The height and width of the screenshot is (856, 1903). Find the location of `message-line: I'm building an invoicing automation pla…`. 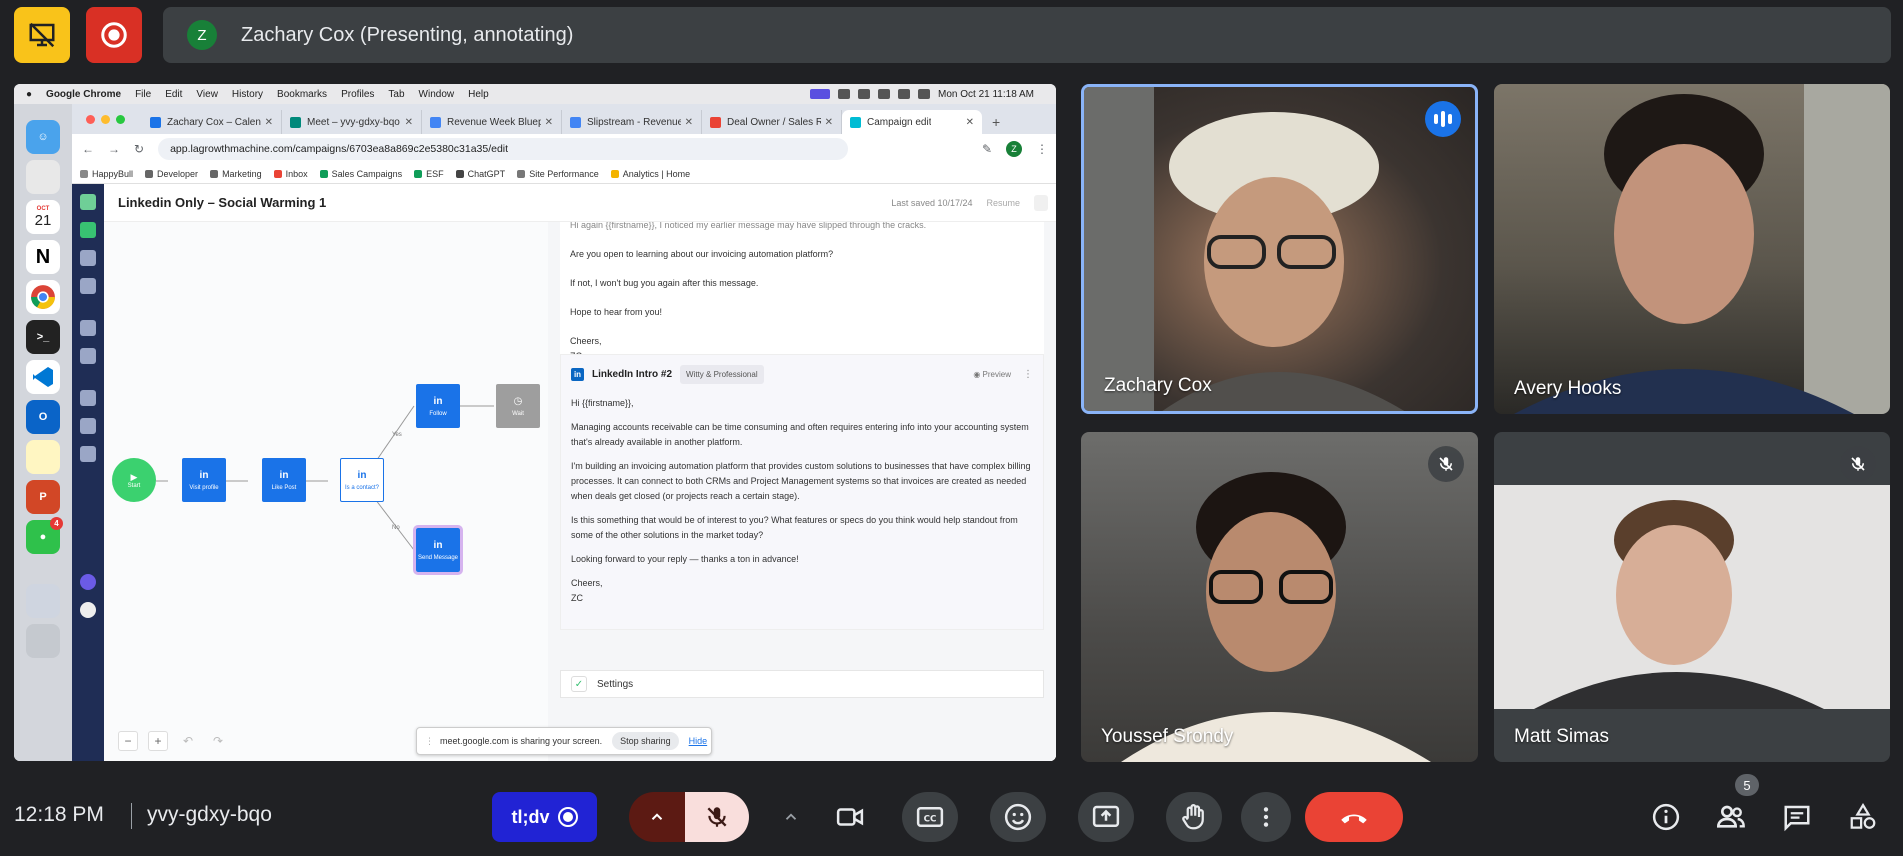

message-line: I'm building an invoicing automation pla… is located at coordinates (801, 481).